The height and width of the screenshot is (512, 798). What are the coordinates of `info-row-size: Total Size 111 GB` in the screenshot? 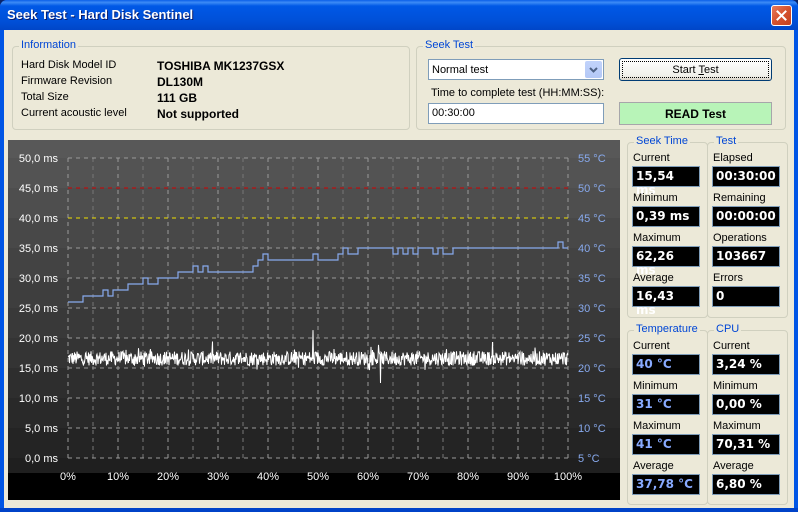 It's located at (109, 99).